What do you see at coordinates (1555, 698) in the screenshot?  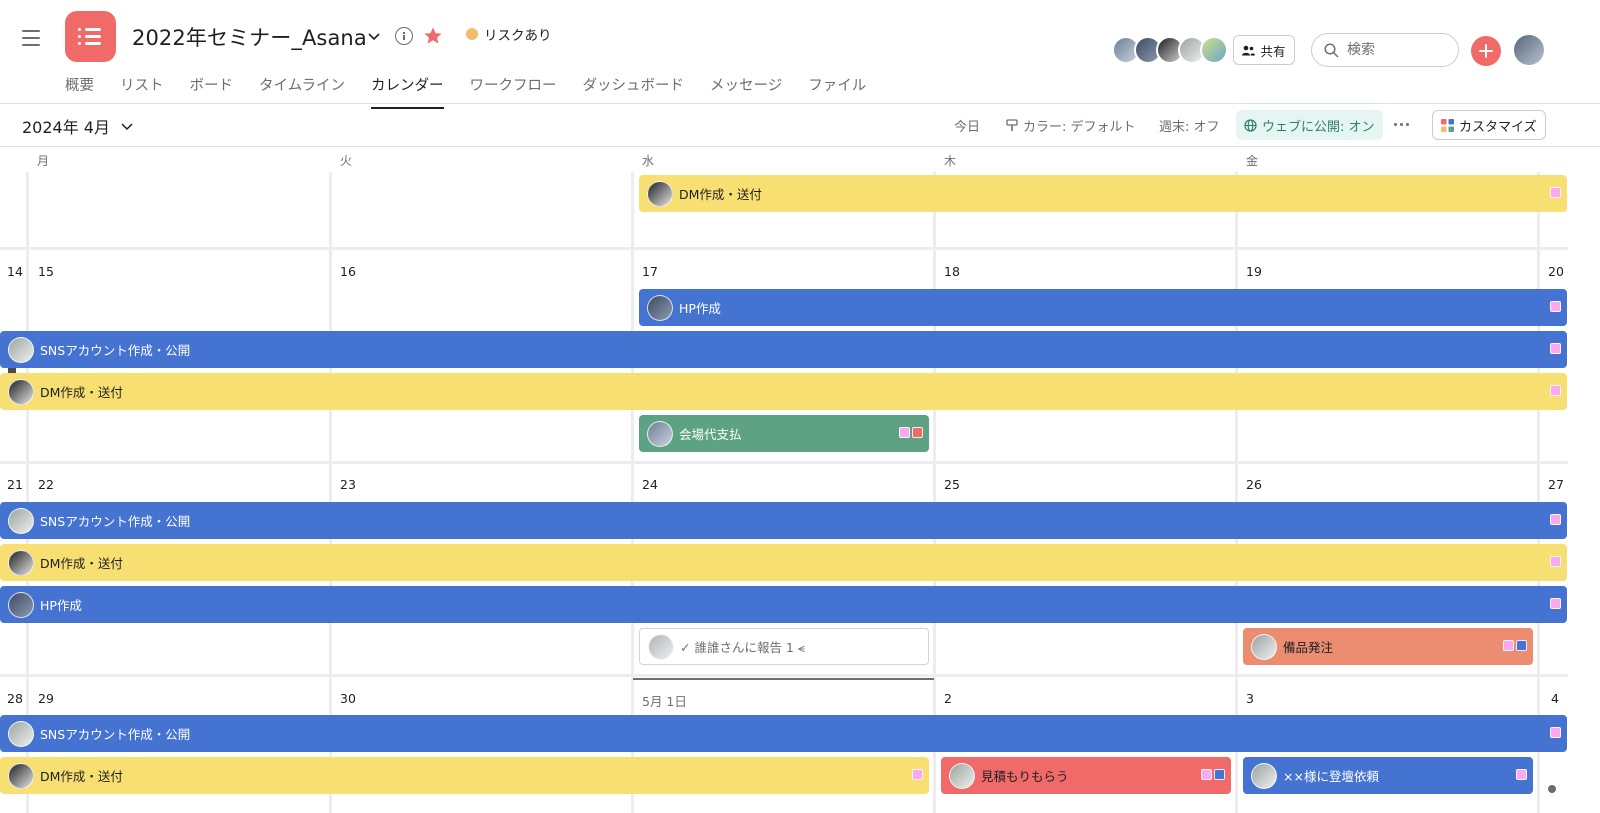 I see `day-number: 4` at bounding box center [1555, 698].